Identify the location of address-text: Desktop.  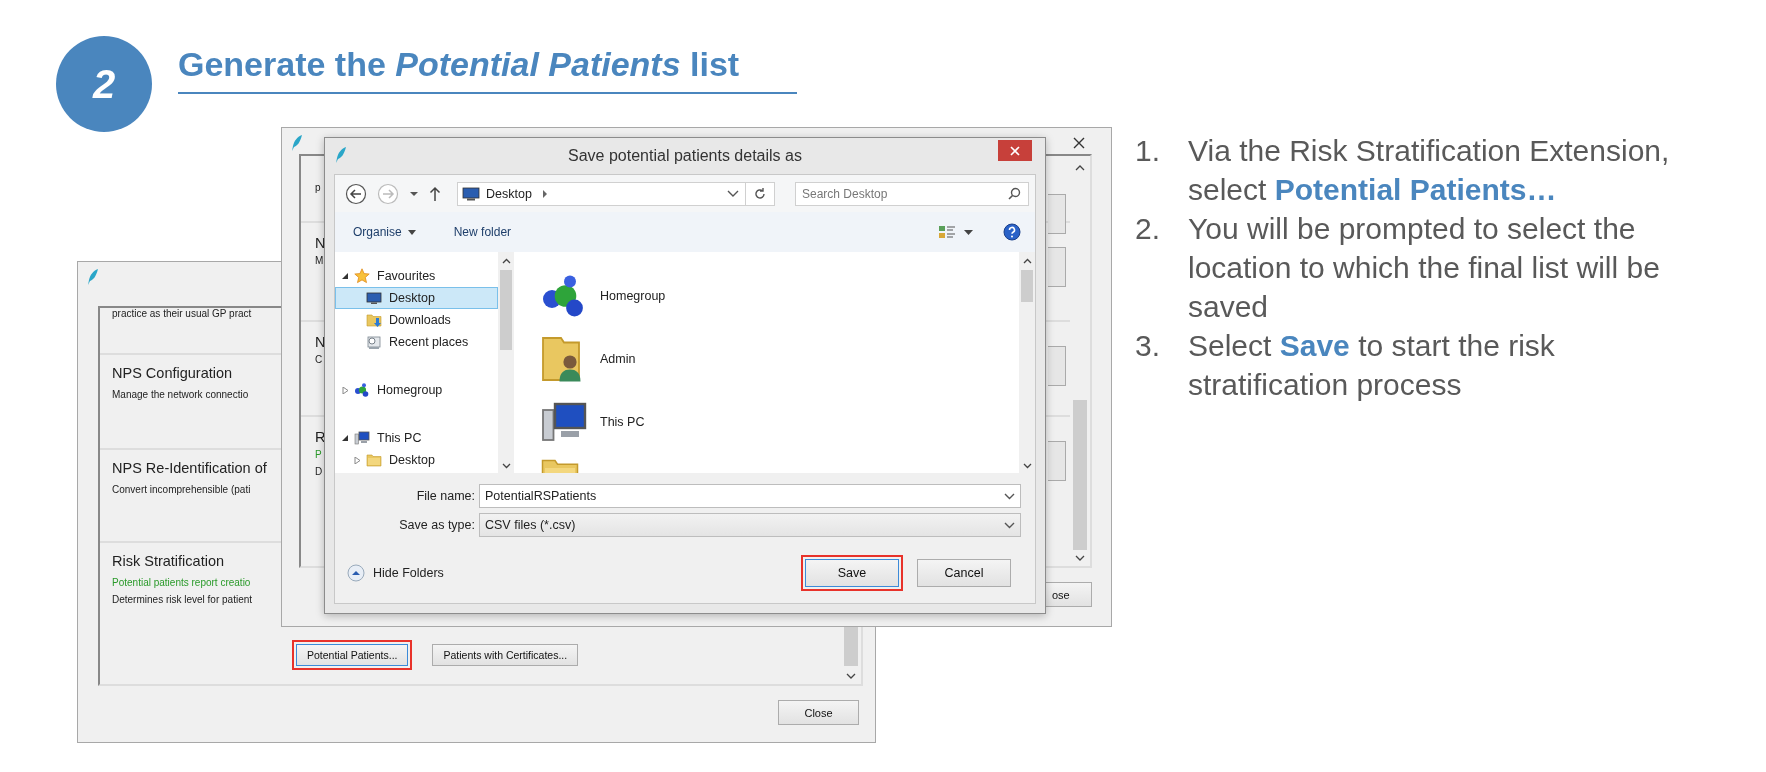
(509, 193).